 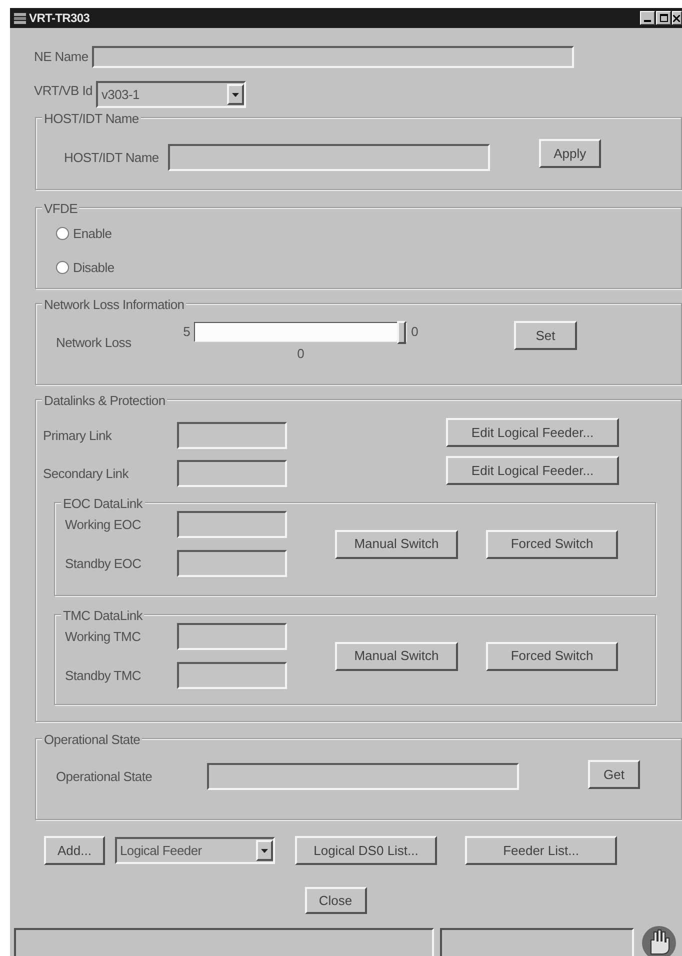 I want to click on maximize-icon, so click(x=664, y=18).